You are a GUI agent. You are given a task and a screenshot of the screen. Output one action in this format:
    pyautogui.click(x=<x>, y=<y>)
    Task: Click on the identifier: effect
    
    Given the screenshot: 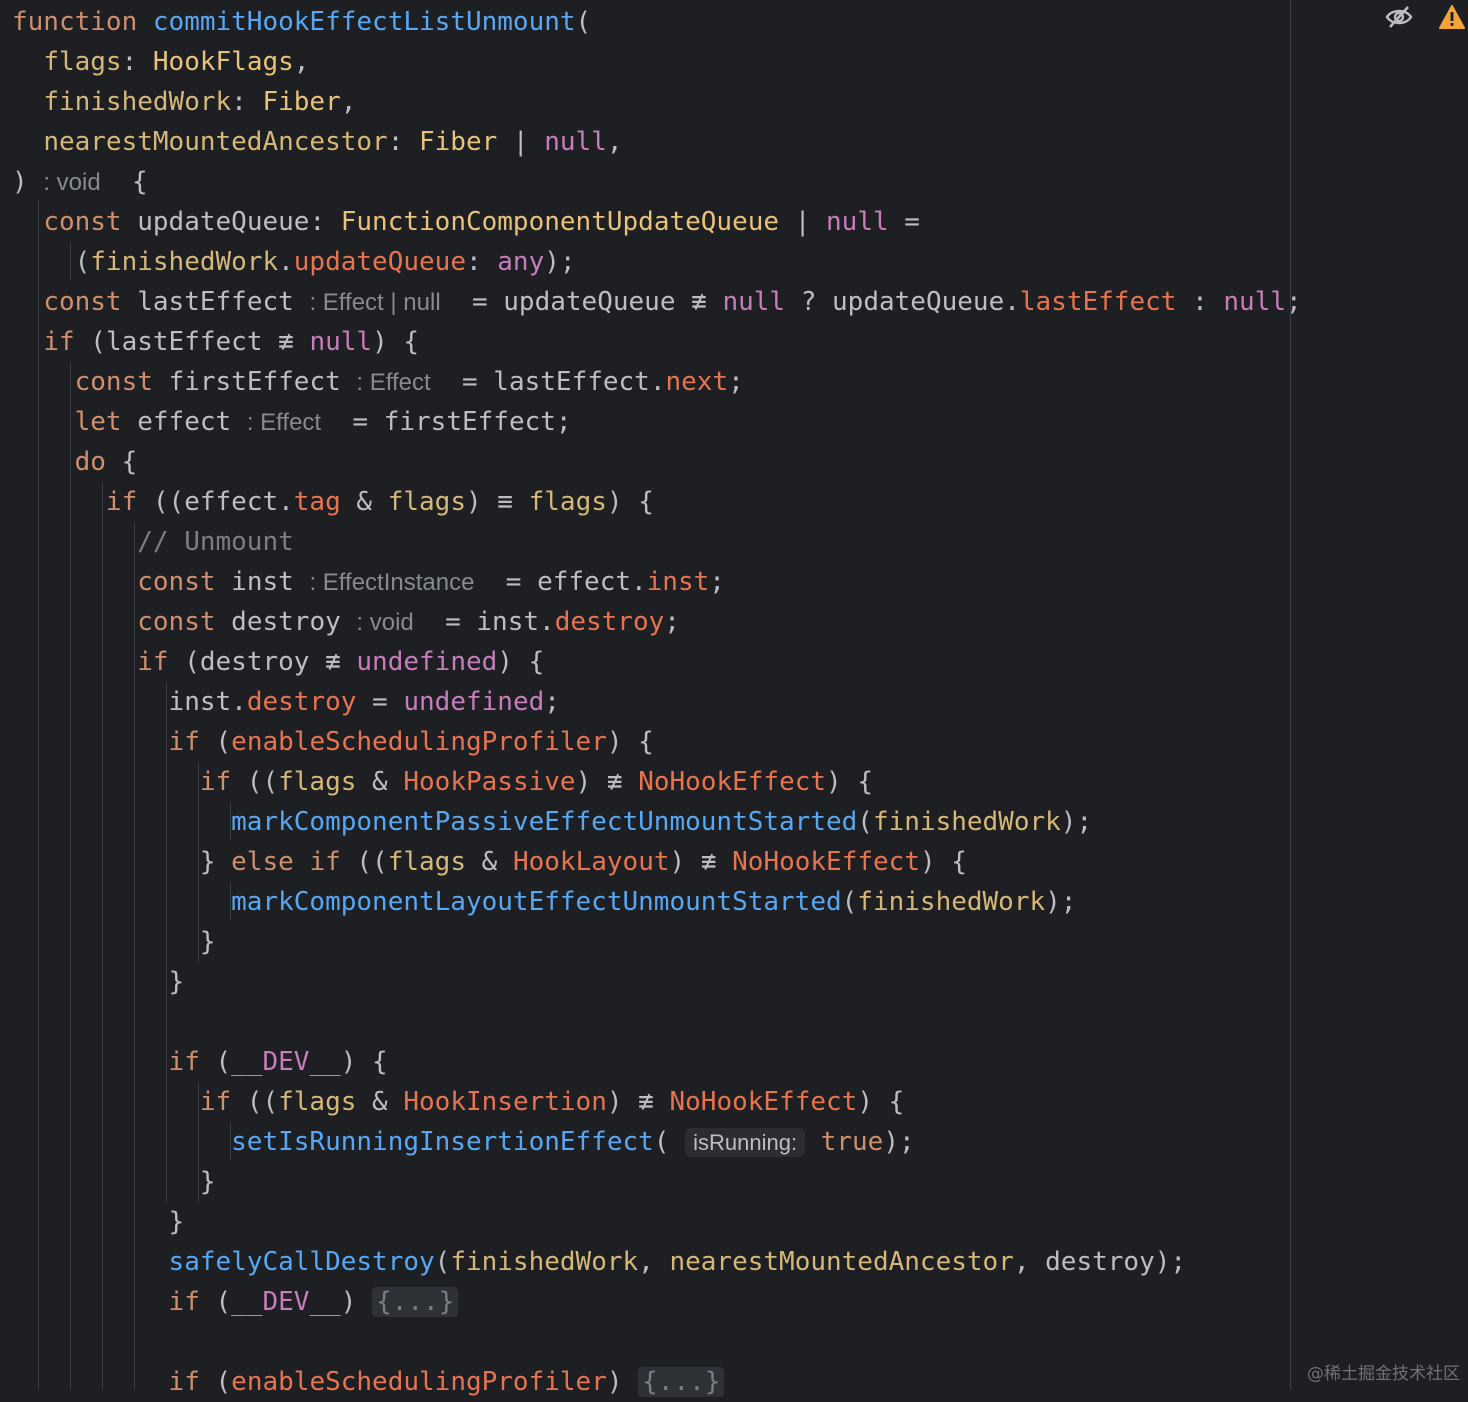 What is the action you would take?
    pyautogui.click(x=231, y=502)
    